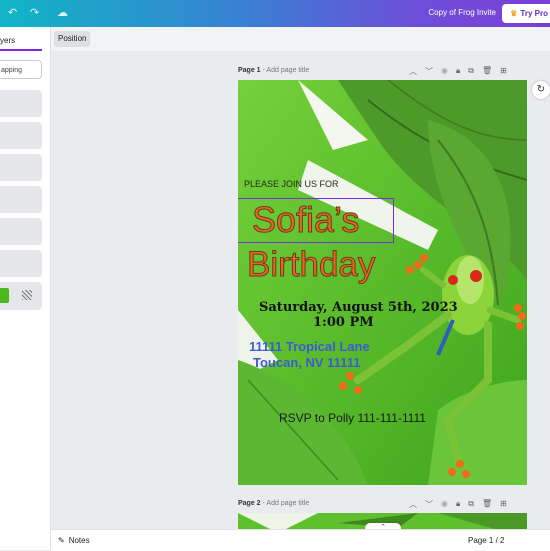  Describe the element at coordinates (72, 39) in the screenshot. I see `position-button: Position` at that location.